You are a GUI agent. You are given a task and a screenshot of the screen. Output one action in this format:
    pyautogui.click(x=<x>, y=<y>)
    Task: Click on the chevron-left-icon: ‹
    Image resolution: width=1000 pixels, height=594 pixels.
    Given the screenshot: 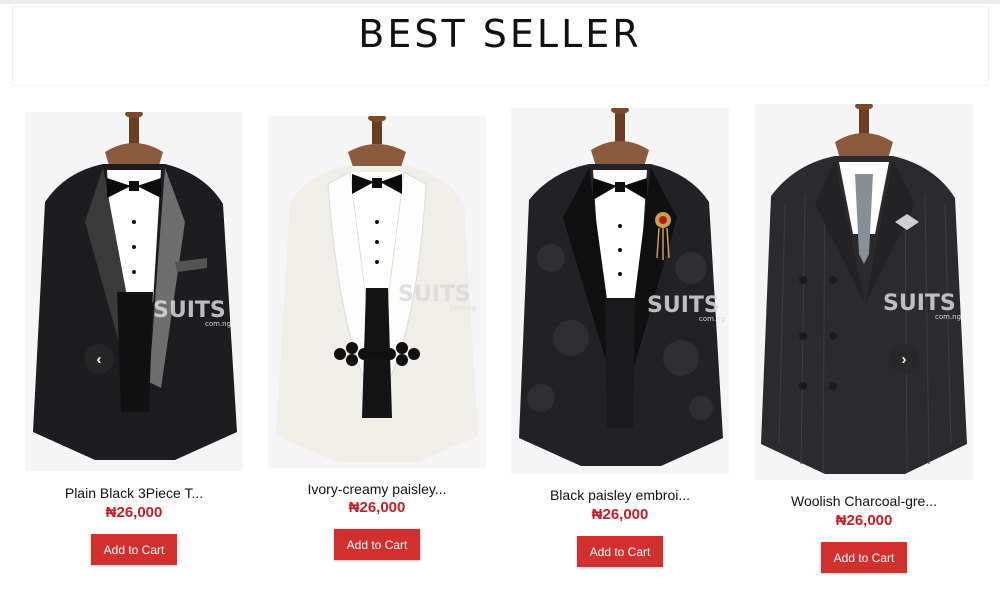 What is the action you would take?
    pyautogui.click(x=99, y=359)
    